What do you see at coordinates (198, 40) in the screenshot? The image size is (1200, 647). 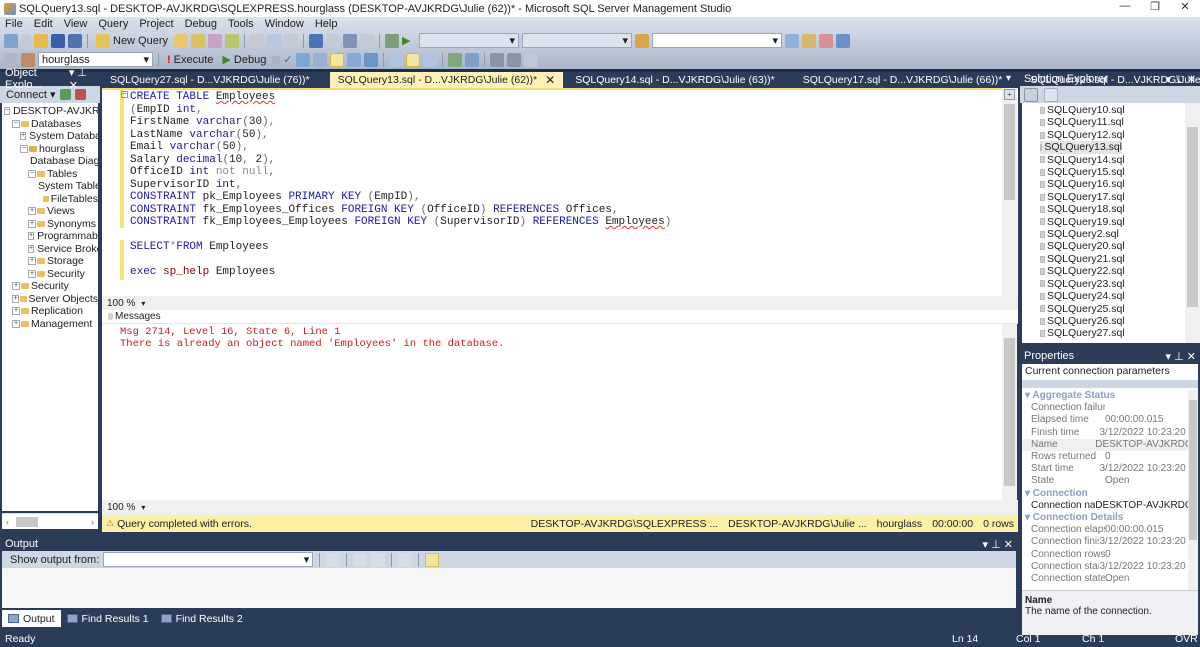 I see `analysis-query-icon` at bounding box center [198, 40].